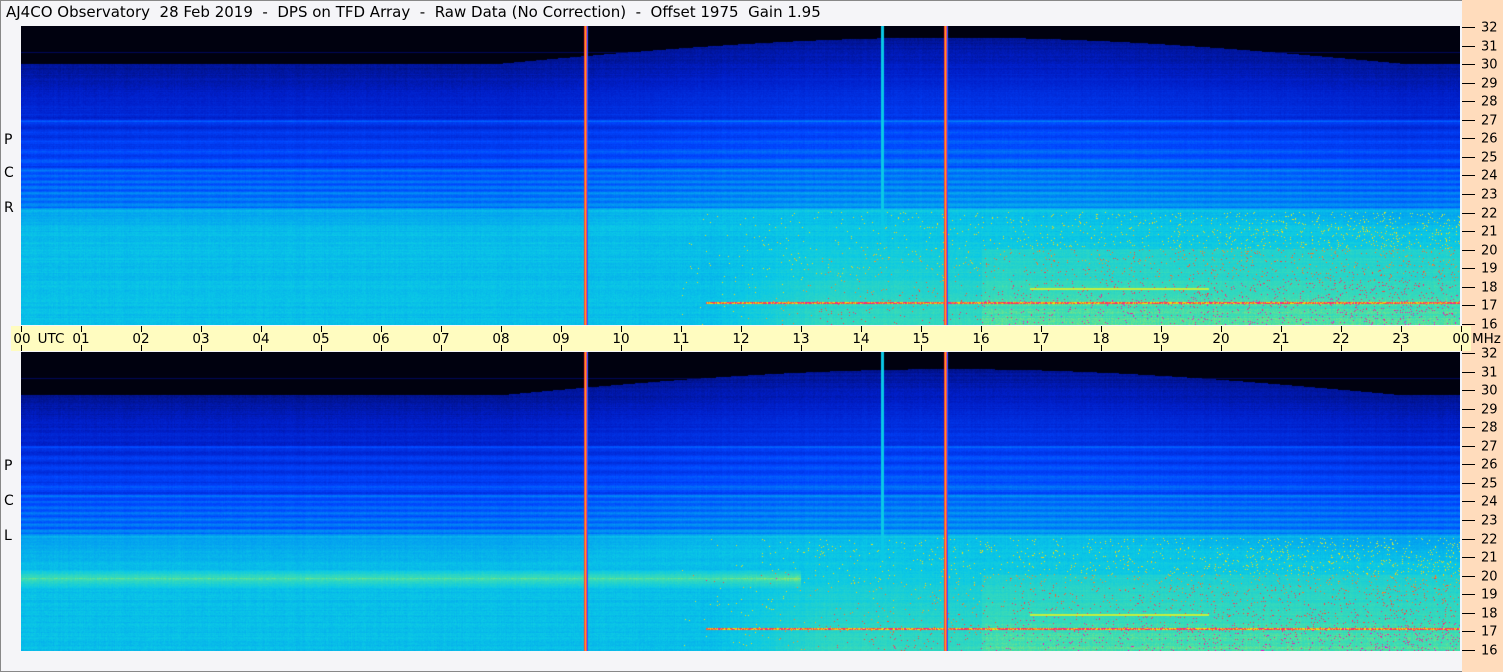 This screenshot has width=1503, height=672. I want to click on utc-label: UTC, so click(51, 339).